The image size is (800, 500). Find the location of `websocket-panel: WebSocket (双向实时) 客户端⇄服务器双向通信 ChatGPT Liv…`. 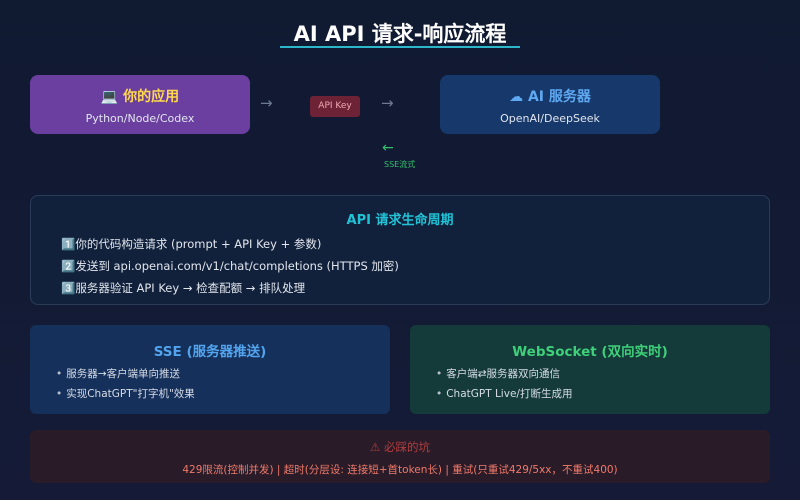

websocket-panel: WebSocket (双向实时) 客户端⇄服务器双向通信 ChatGPT Liv… is located at coordinates (590, 369).